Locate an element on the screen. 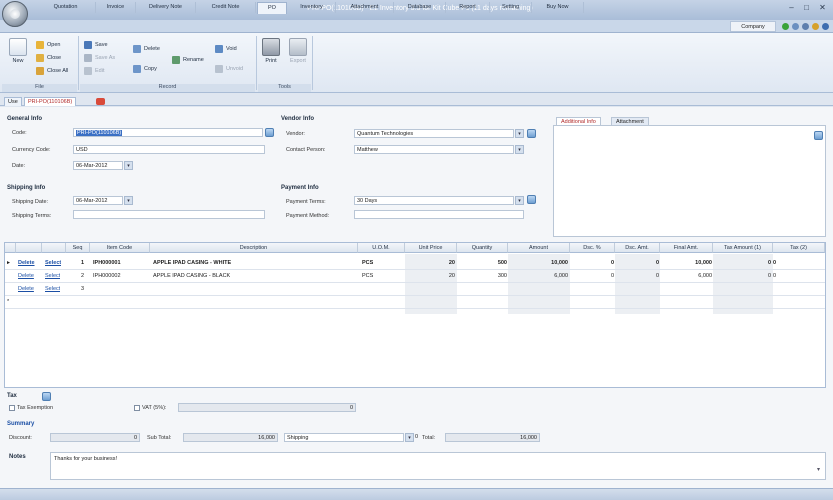 This screenshot has width=833, height=500. unvoid-button: Unvoid is located at coordinates (229, 69).